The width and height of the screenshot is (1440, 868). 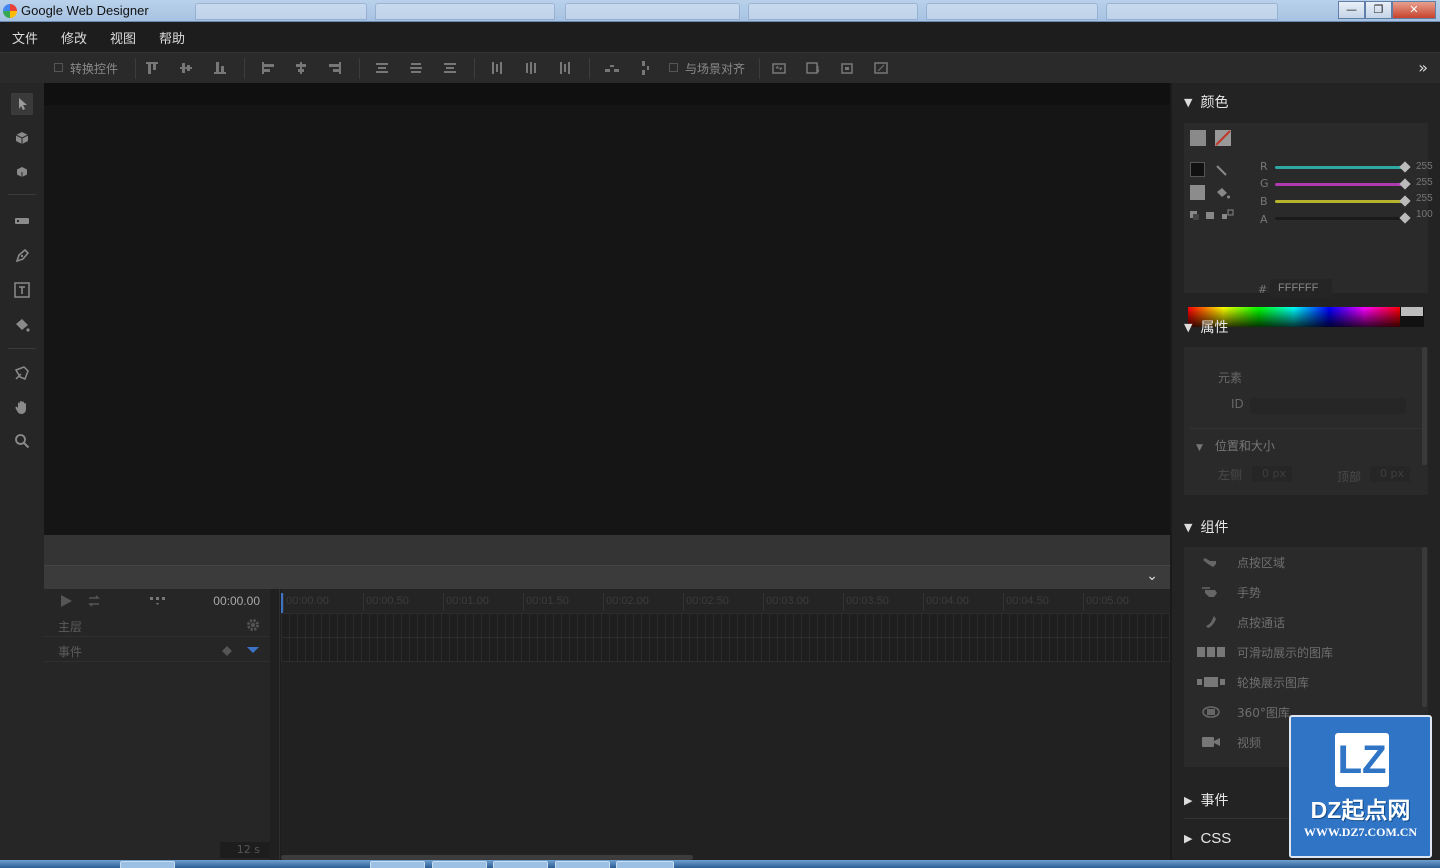 What do you see at coordinates (416, 68) in the screenshot?
I see `distribute-vertical-center-icon` at bounding box center [416, 68].